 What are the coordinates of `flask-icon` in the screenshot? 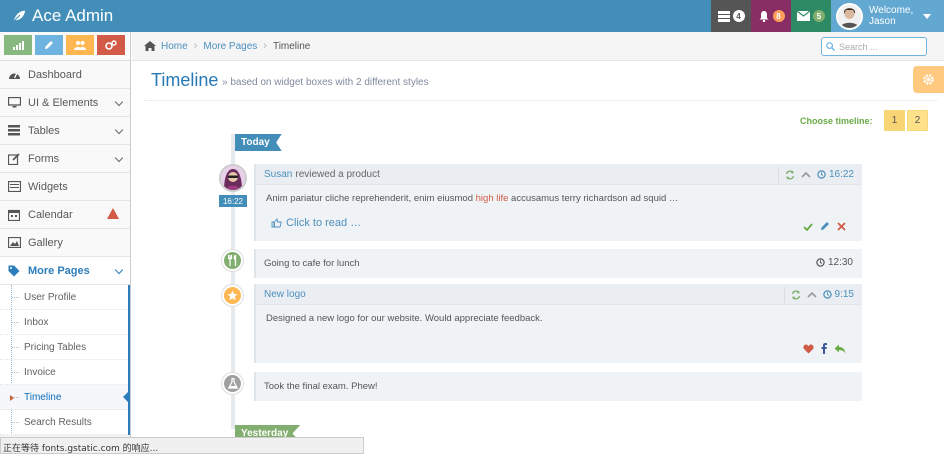 It's located at (232, 383).